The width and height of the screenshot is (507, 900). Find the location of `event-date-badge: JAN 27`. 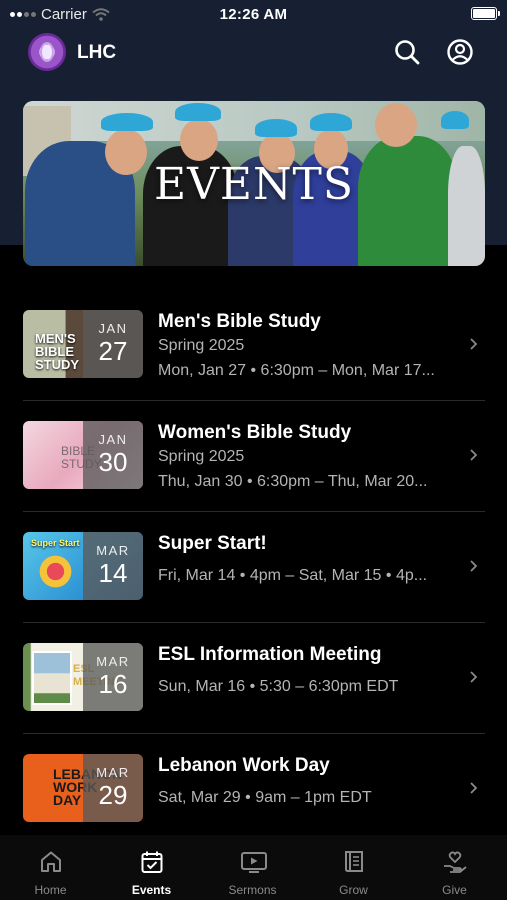

event-date-badge: JAN 27 is located at coordinates (113, 344).